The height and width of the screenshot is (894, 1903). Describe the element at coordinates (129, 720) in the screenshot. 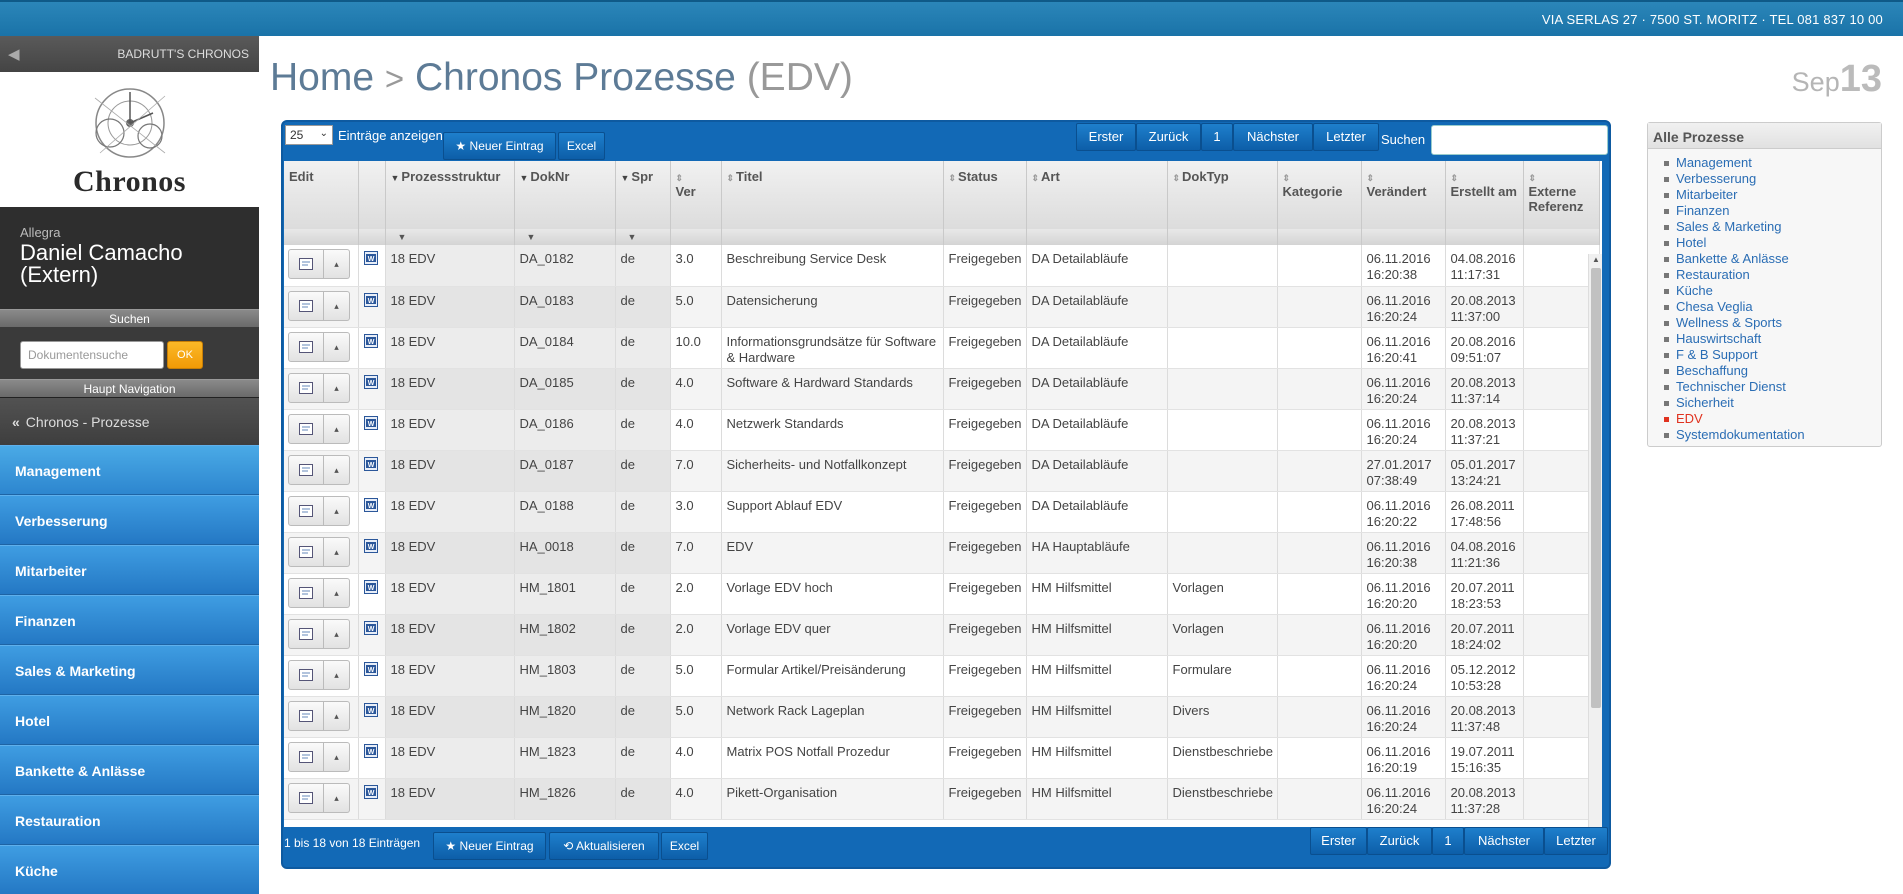

I see `sidebar-nav-item: Hotel` at that location.